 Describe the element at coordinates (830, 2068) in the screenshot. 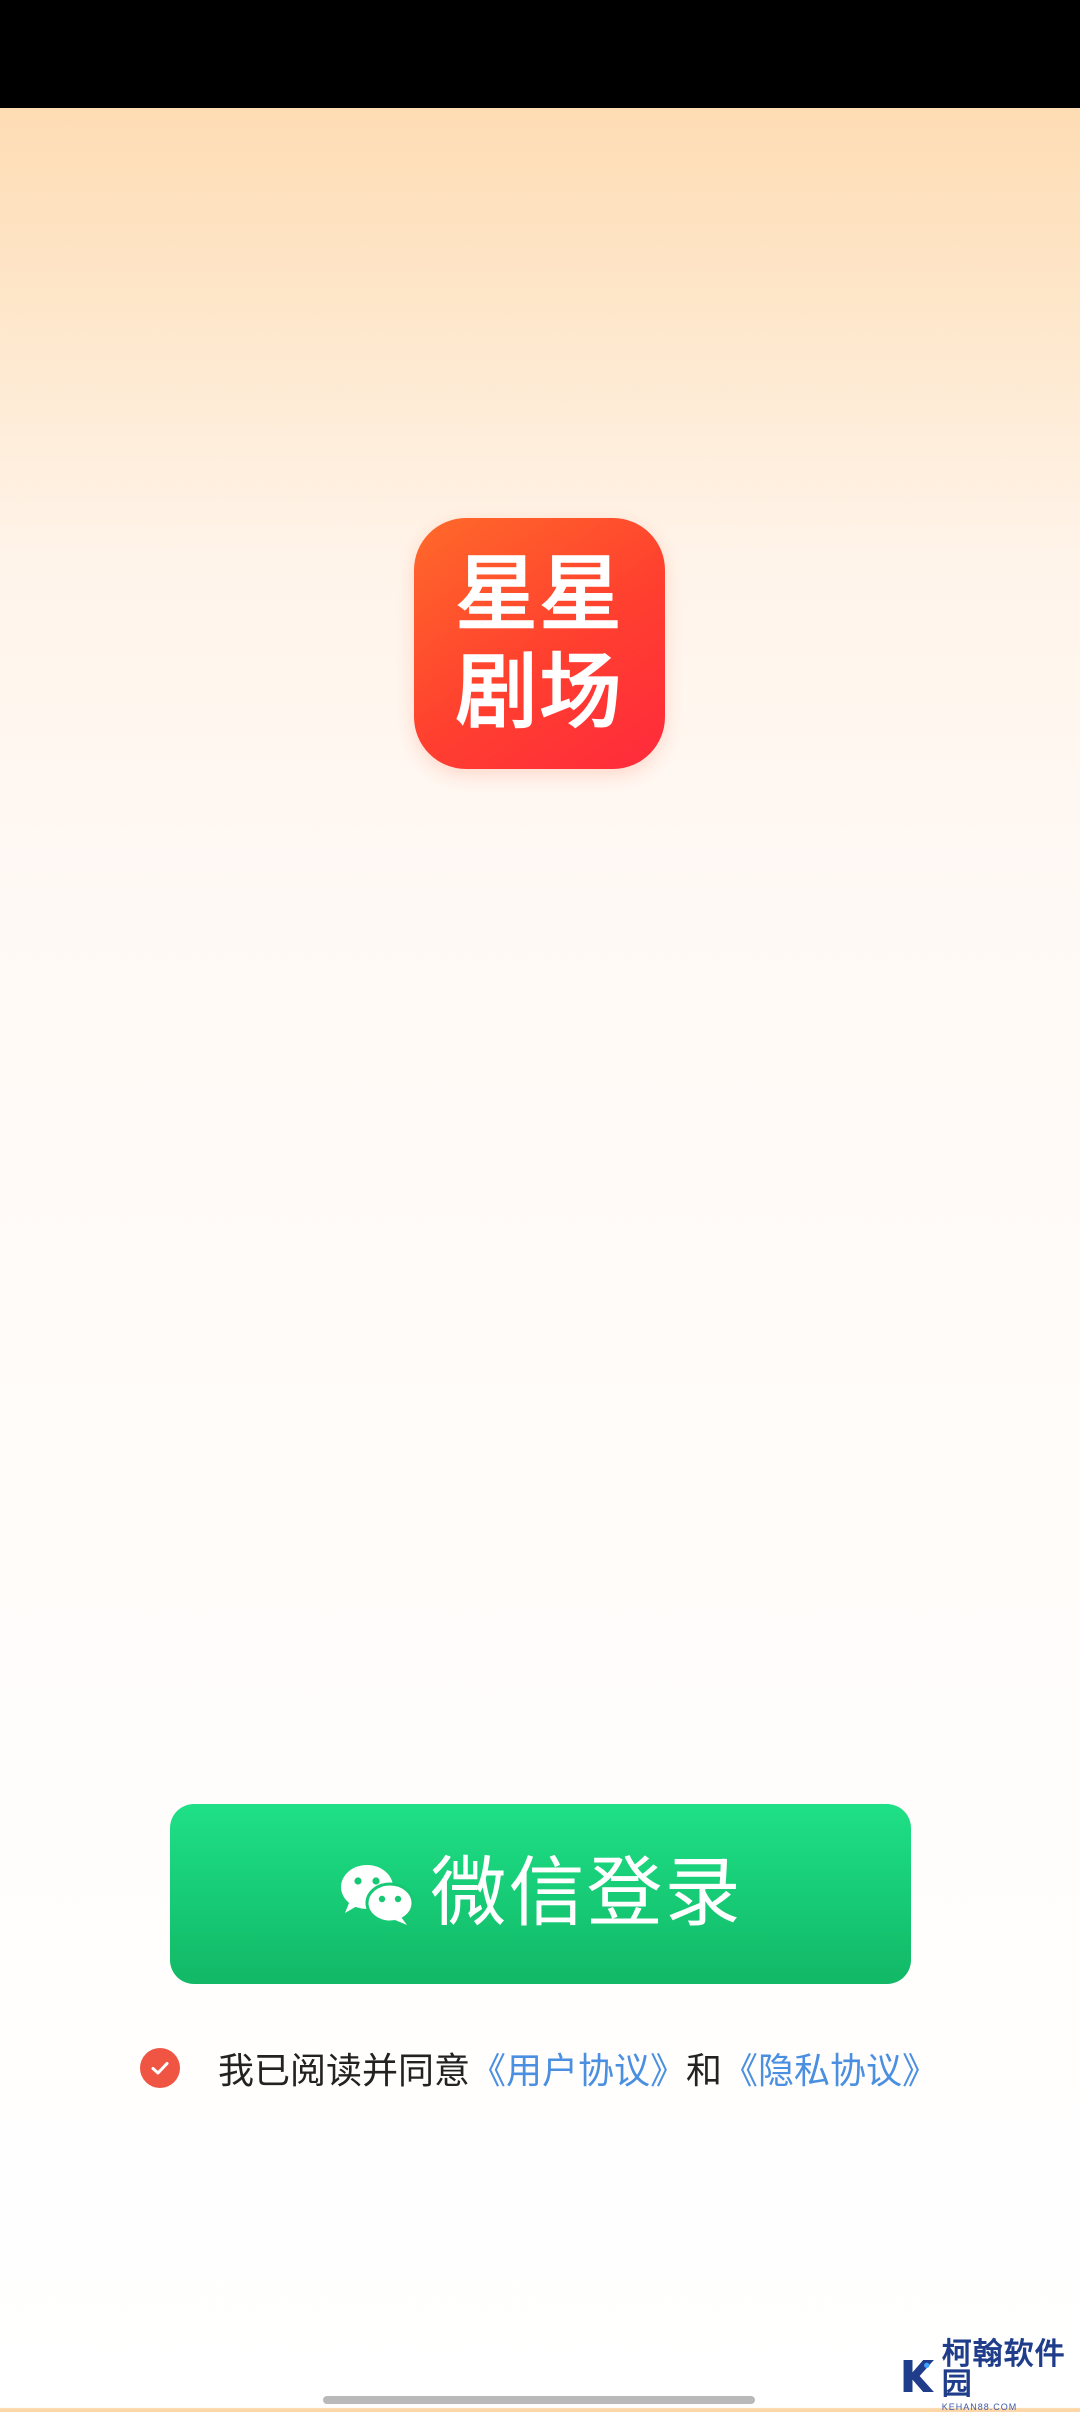

I see `privacy-agreement-link: 《隐私协议》` at that location.